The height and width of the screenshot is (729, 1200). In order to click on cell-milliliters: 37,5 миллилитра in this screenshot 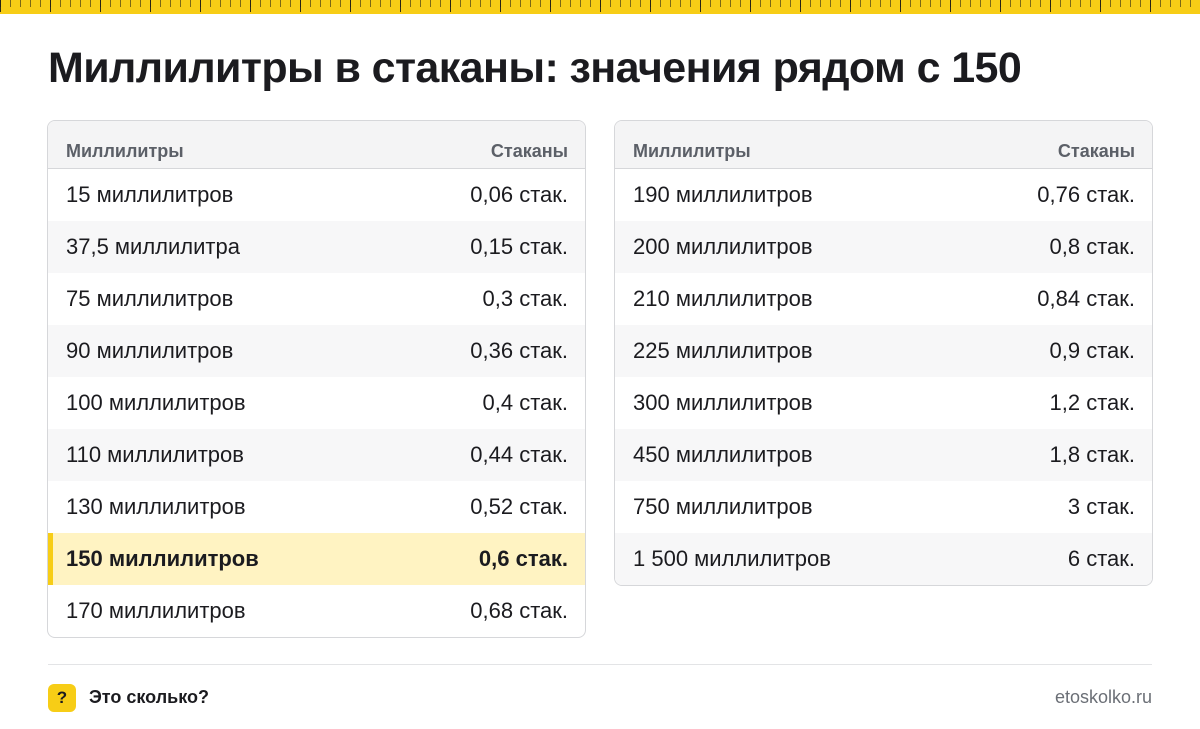, I will do `click(153, 246)`.